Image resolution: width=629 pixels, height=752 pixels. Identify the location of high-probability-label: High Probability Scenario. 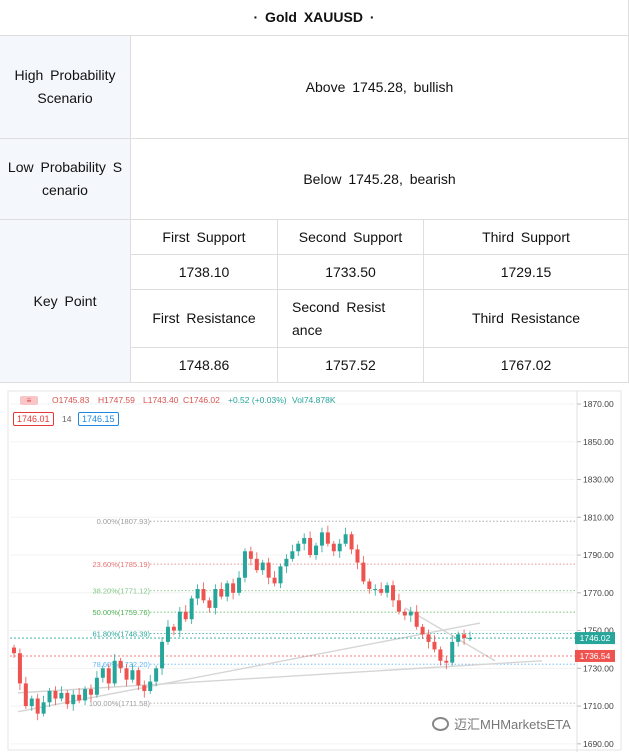
(65, 87).